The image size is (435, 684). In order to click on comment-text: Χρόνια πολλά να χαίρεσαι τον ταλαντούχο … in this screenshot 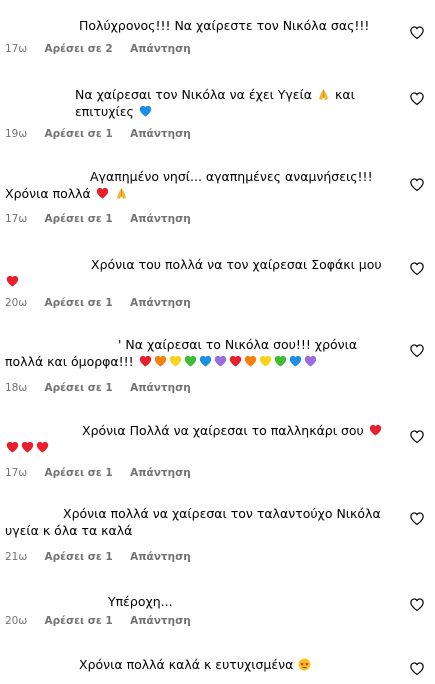, I will do `click(202, 522)`.